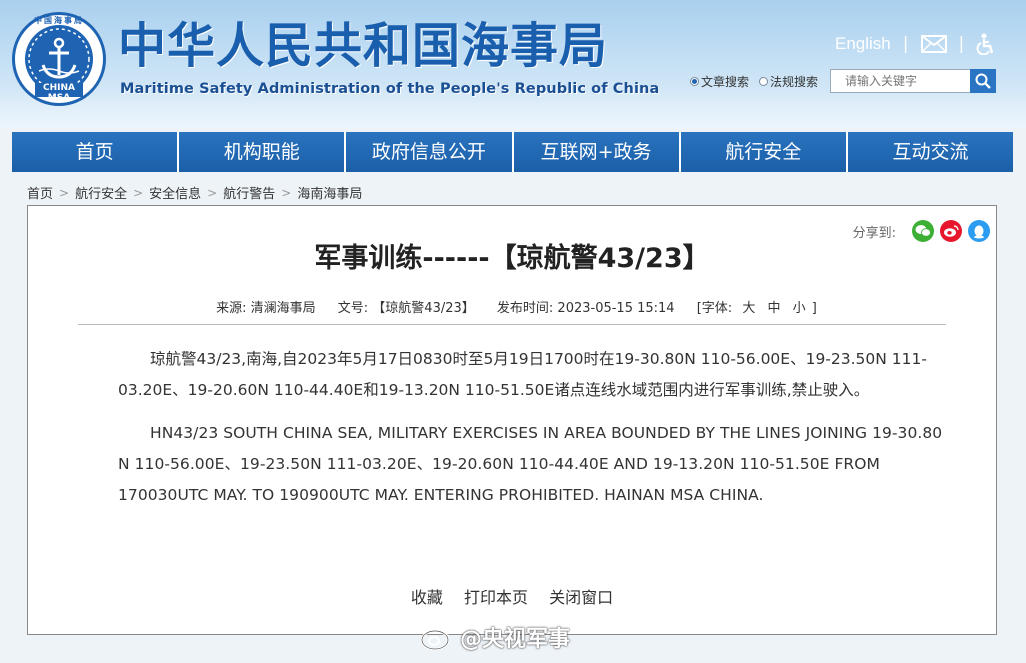 The height and width of the screenshot is (663, 1026). What do you see at coordinates (773, 308) in the screenshot?
I see `font-size-medium: 中` at bounding box center [773, 308].